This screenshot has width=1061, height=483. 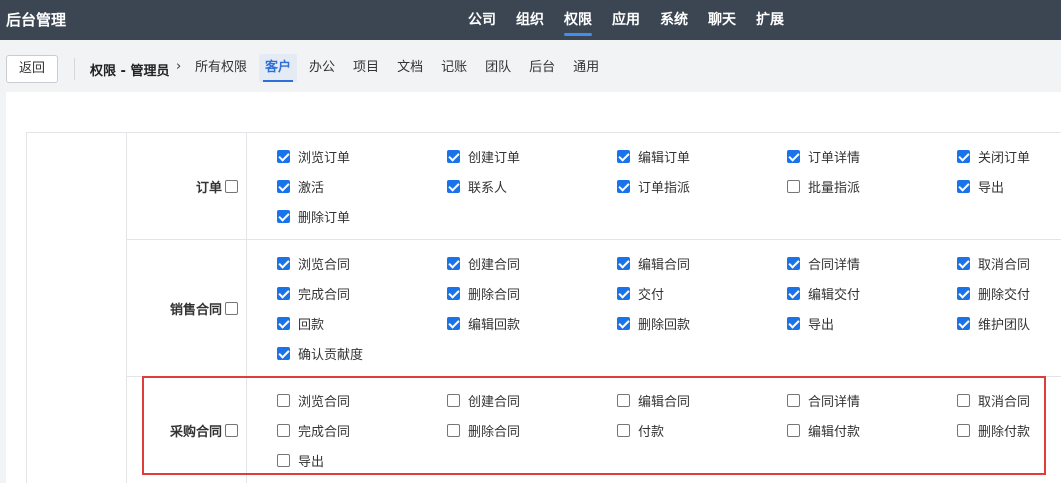 What do you see at coordinates (1009, 323) in the screenshot?
I see `permission-item: 维护团队` at bounding box center [1009, 323].